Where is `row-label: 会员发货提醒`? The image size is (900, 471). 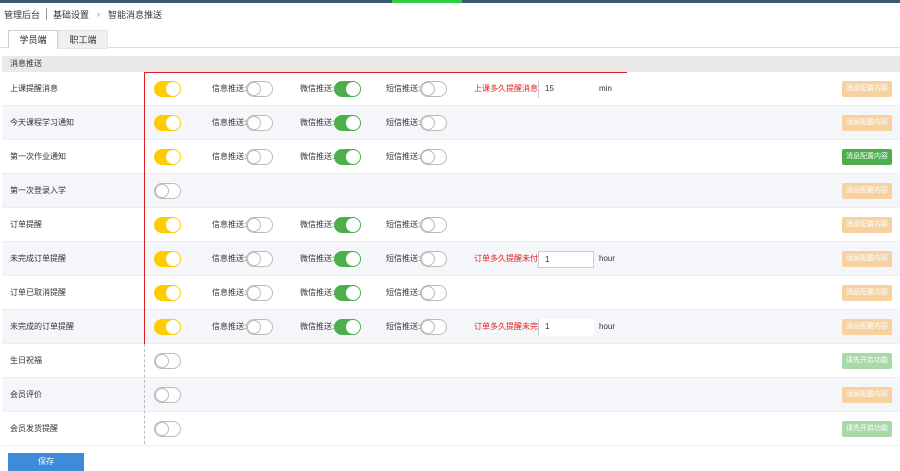
row-label: 会员发货提醒 is located at coordinates (34, 428).